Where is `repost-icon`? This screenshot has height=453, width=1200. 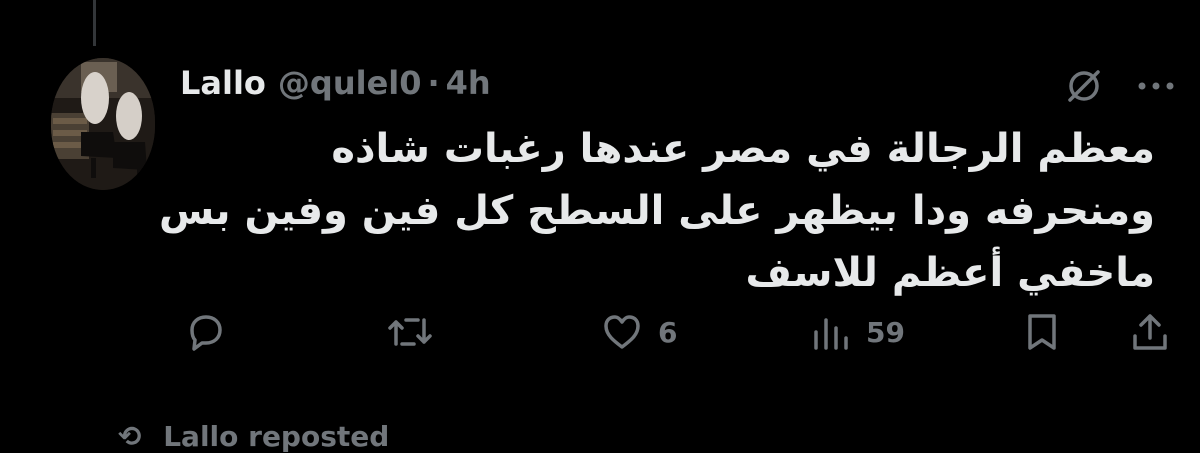 repost-icon is located at coordinates (410, 332).